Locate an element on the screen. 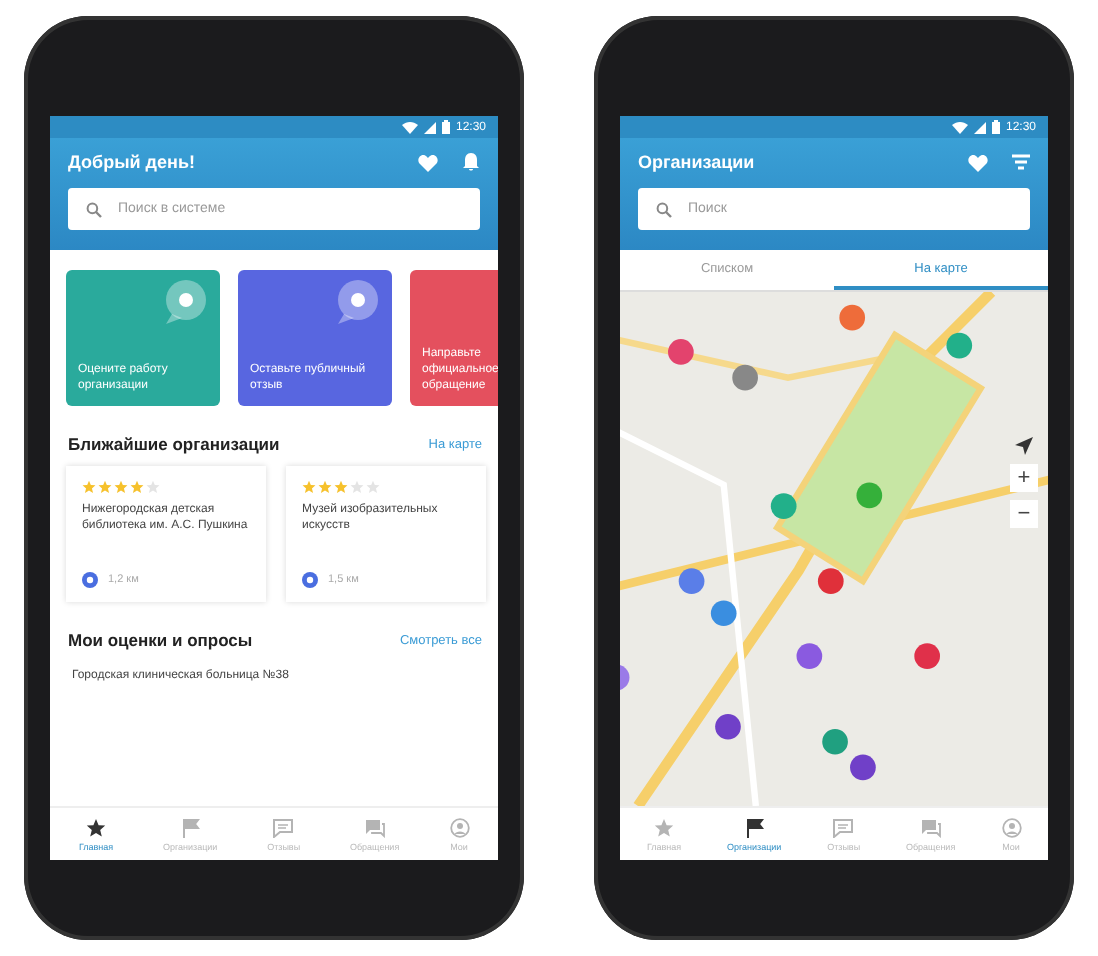 The width and height of the screenshot is (1098, 956). zoom-out-button: − is located at coordinates (1024, 514).